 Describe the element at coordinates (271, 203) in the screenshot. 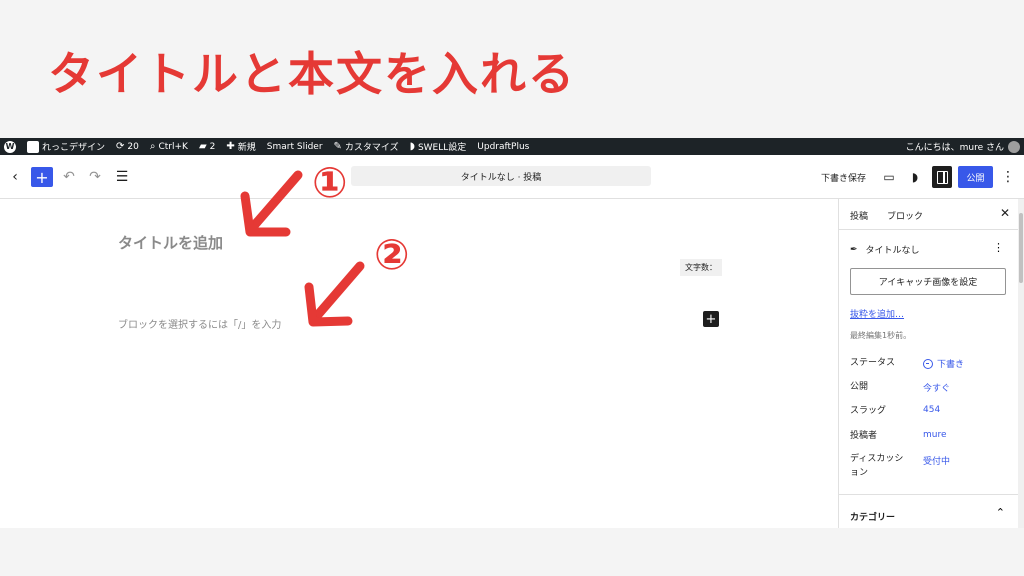

I see `arrow-to-title` at that location.